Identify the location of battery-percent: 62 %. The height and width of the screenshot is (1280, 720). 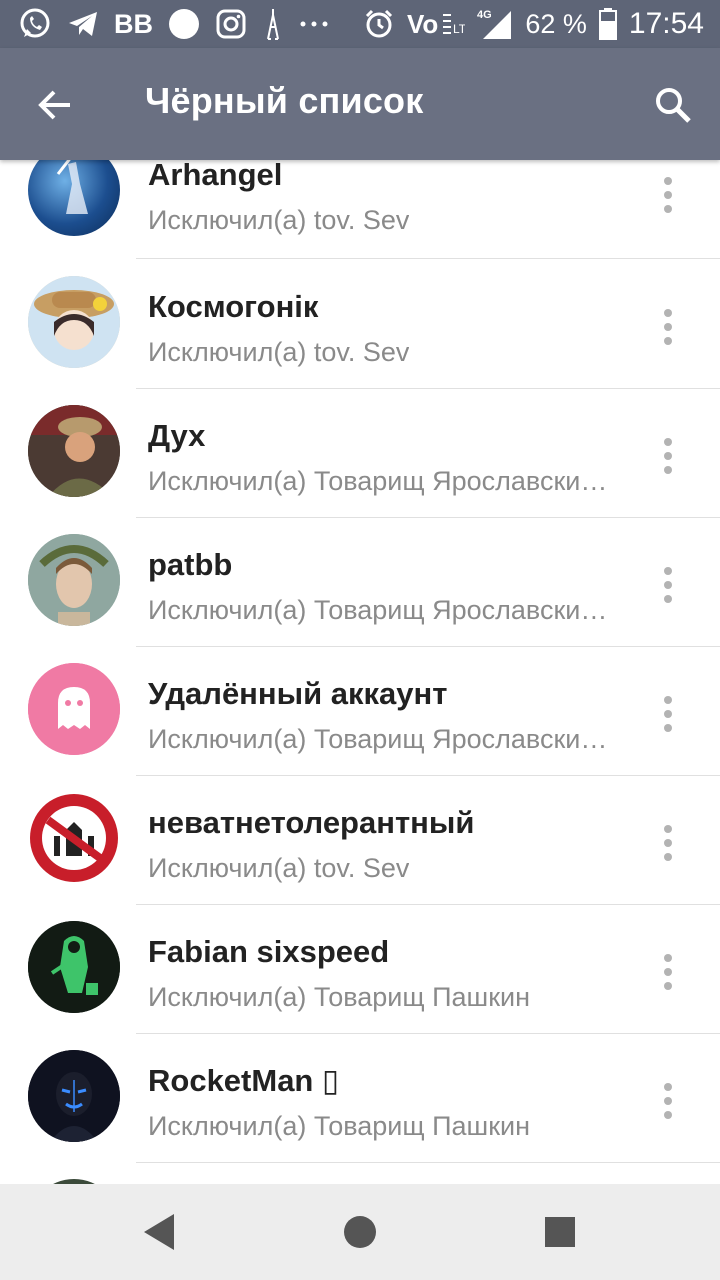
(556, 23).